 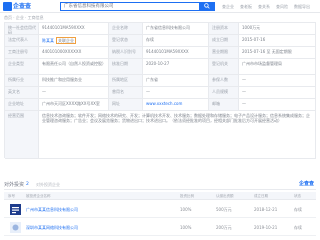 I want to click on field-value: 广州市市场监督管理局, so click(x=262, y=63).